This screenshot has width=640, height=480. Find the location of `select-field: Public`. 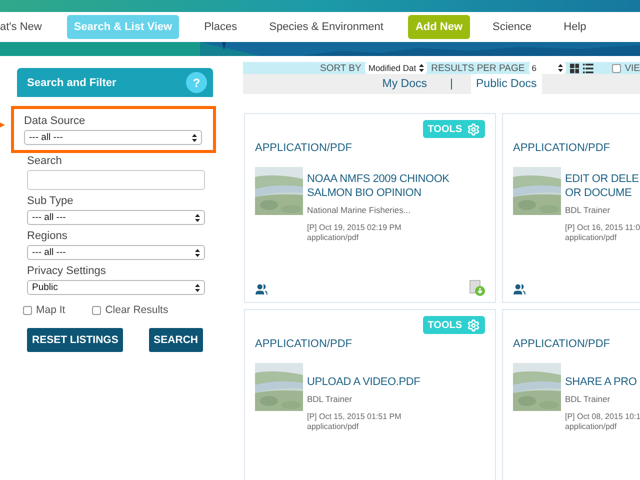

select-field: Public is located at coordinates (116, 287).